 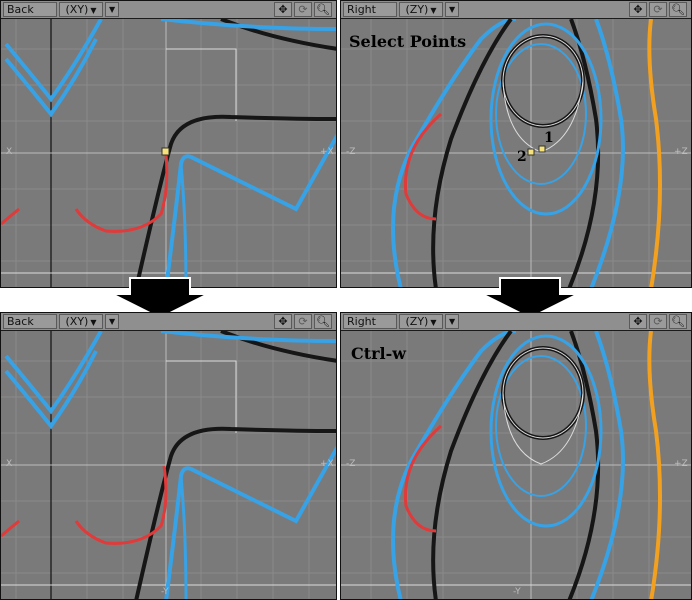 I want to click on caption-ctrl-w: Ctrl-w, so click(x=379, y=353).